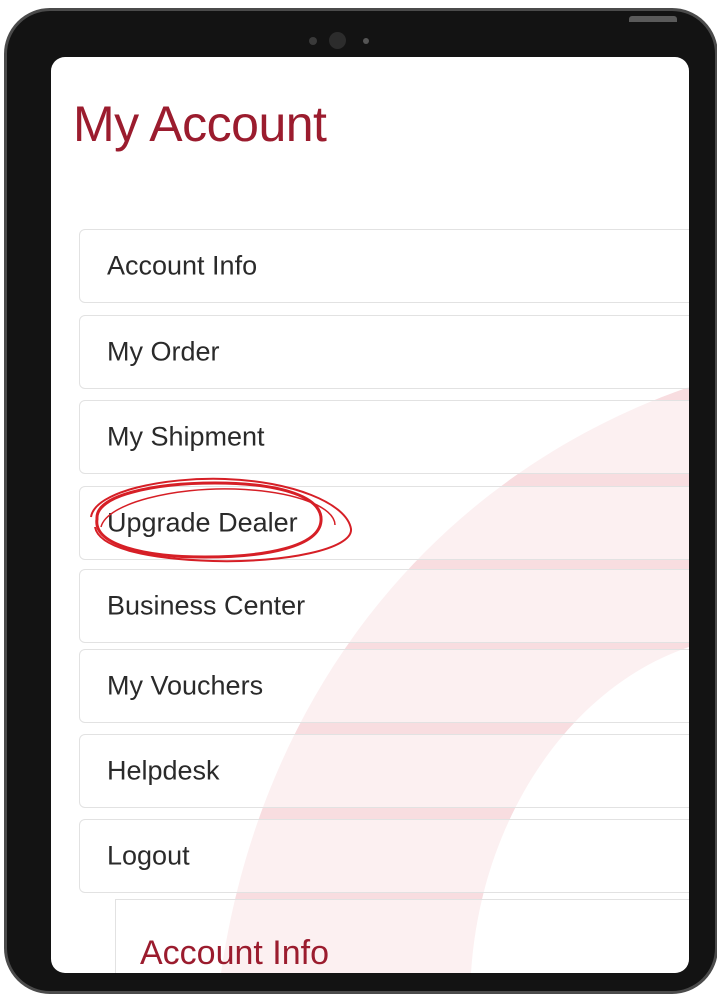  Describe the element at coordinates (163, 770) in the screenshot. I see `menu-item-label: Helpdesk` at that location.